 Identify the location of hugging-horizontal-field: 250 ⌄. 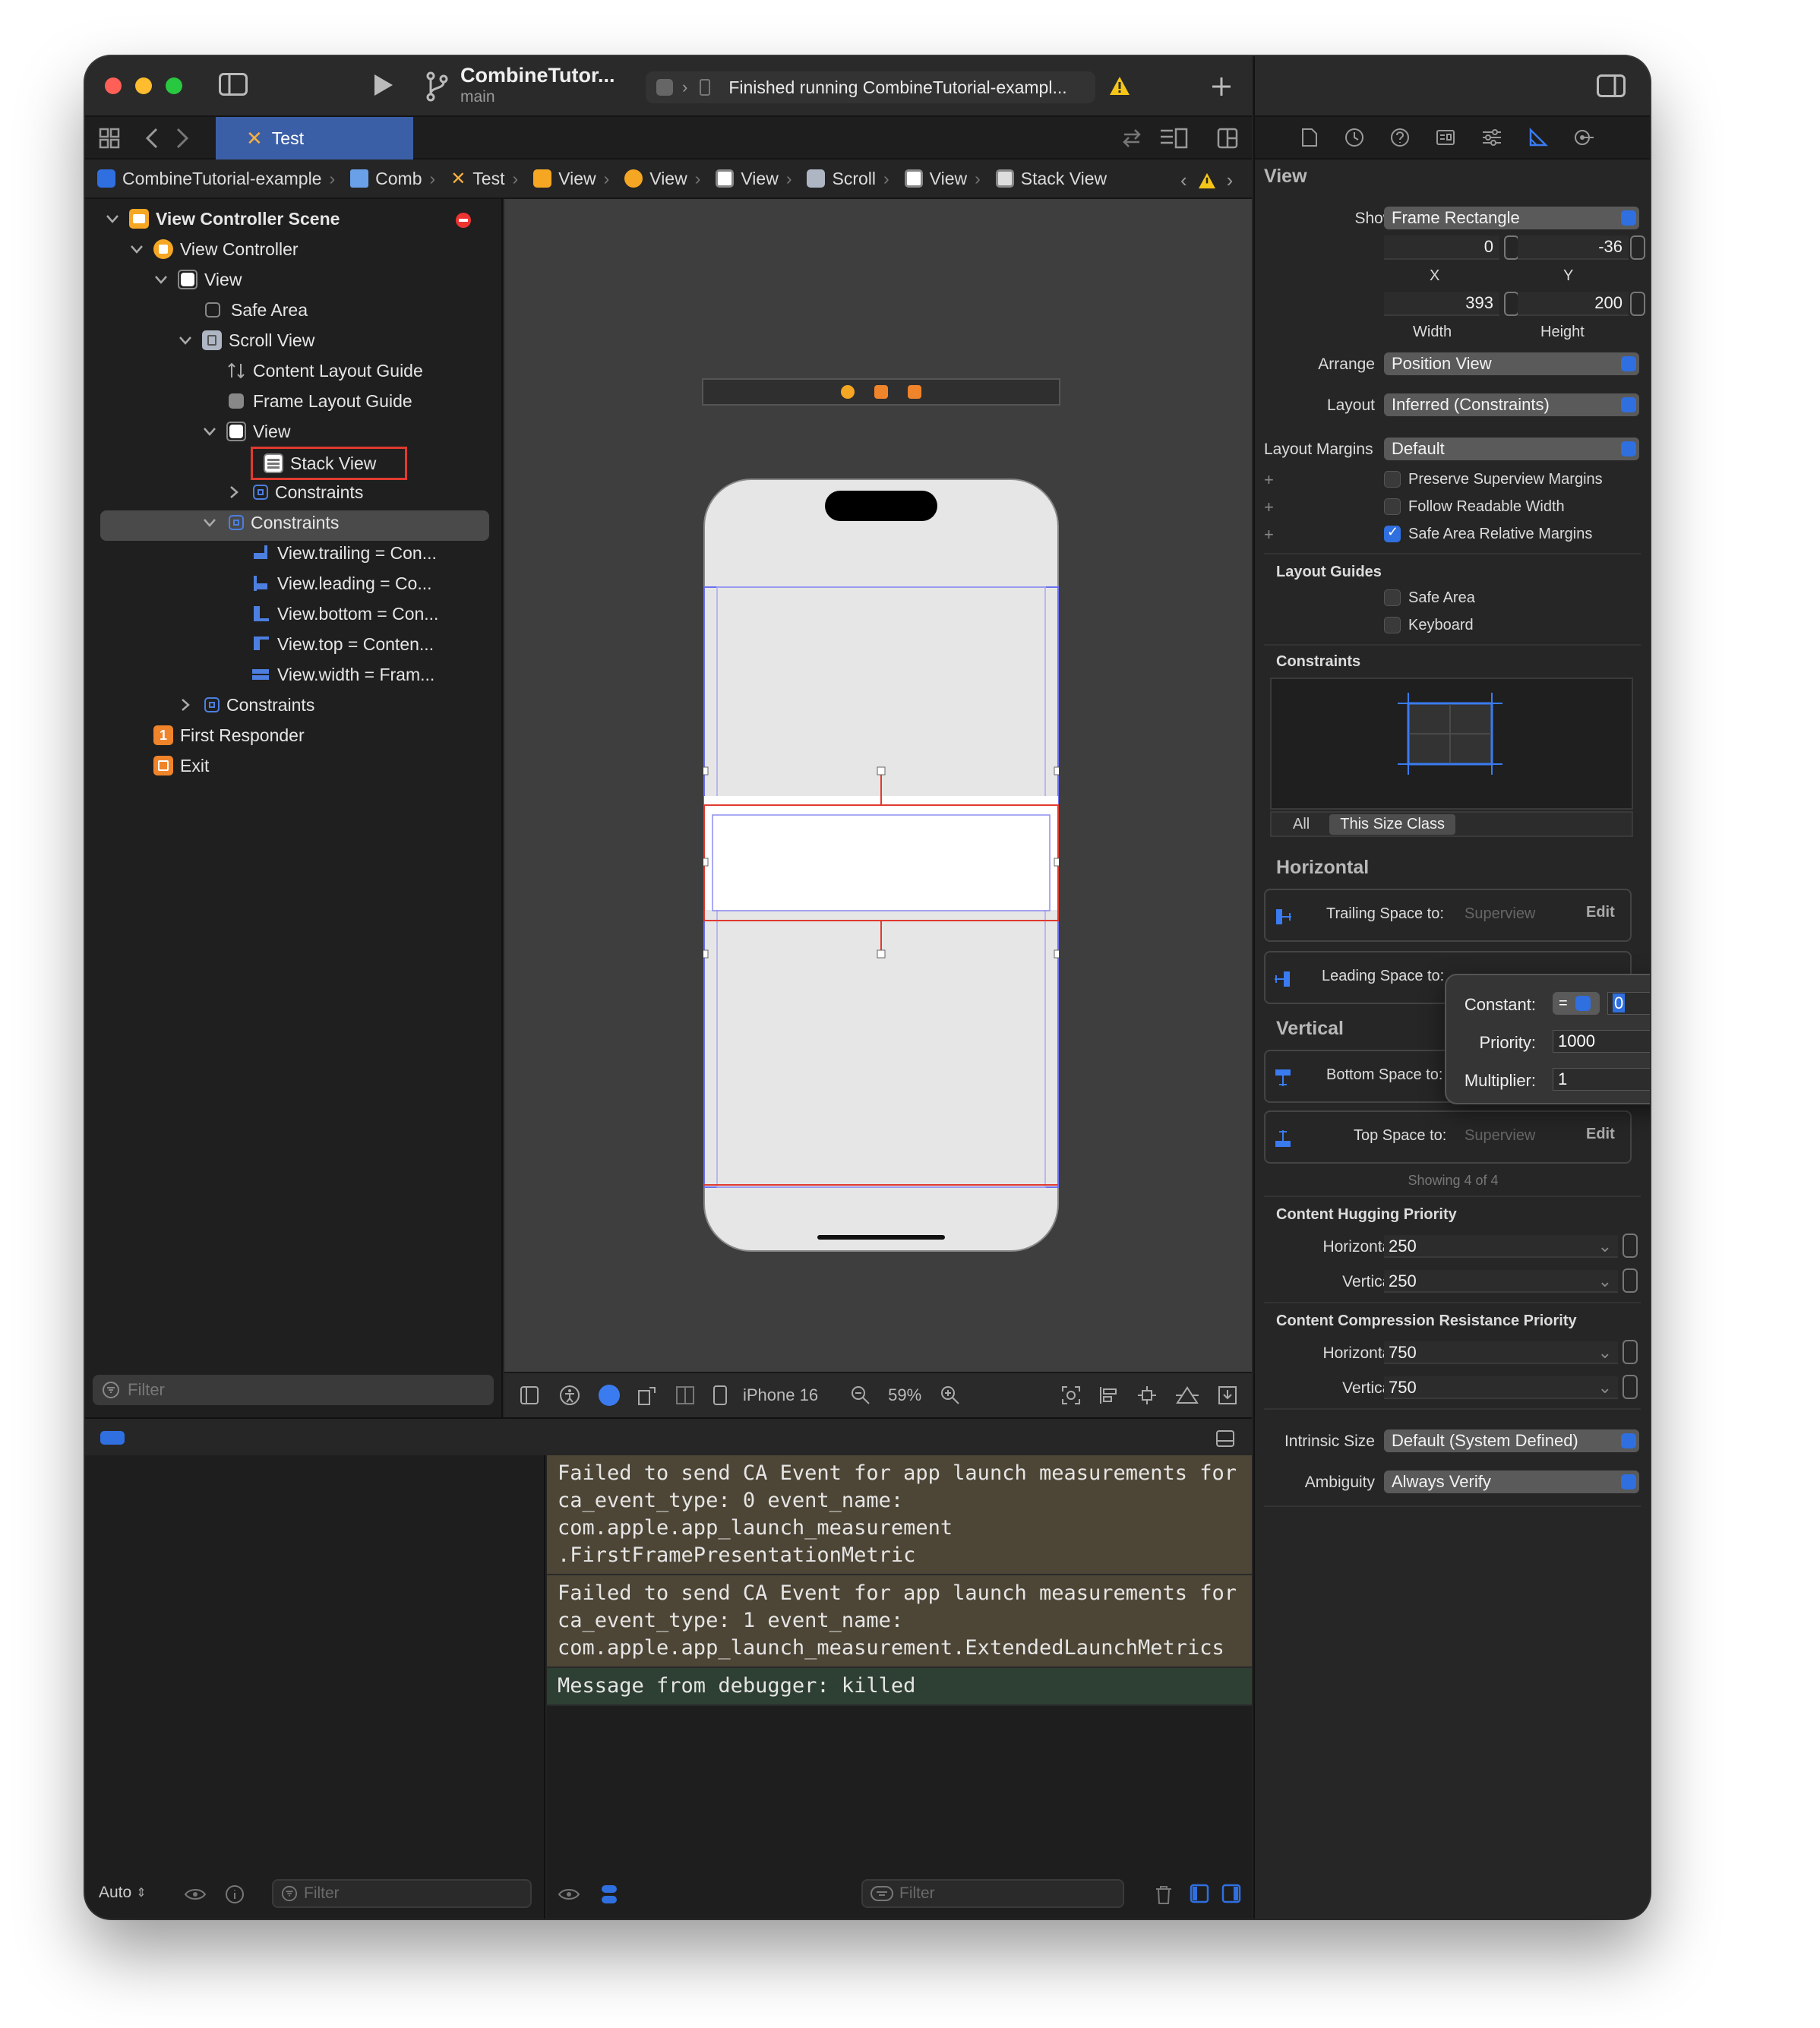
(1501, 1246).